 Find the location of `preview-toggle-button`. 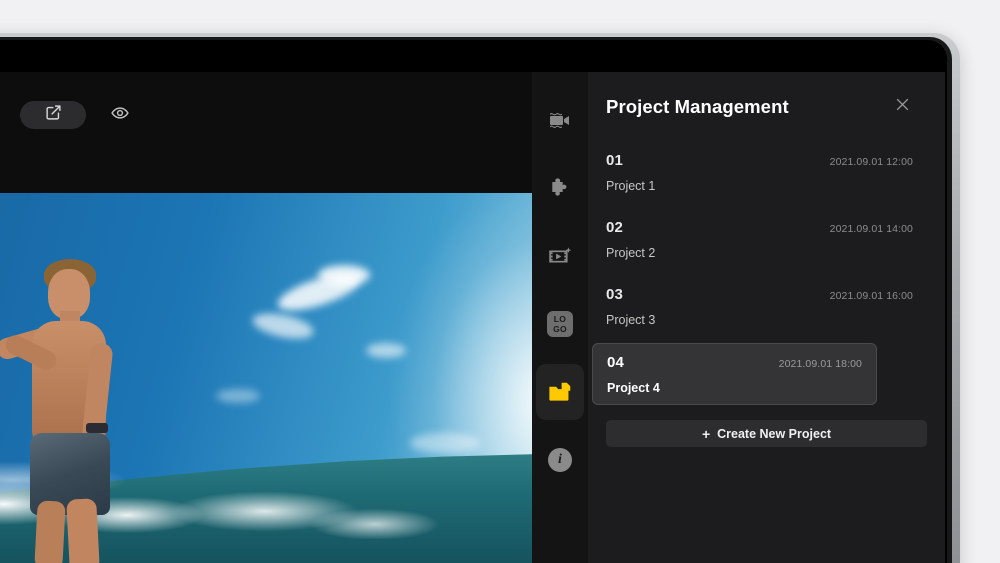

preview-toggle-button is located at coordinates (120, 115).